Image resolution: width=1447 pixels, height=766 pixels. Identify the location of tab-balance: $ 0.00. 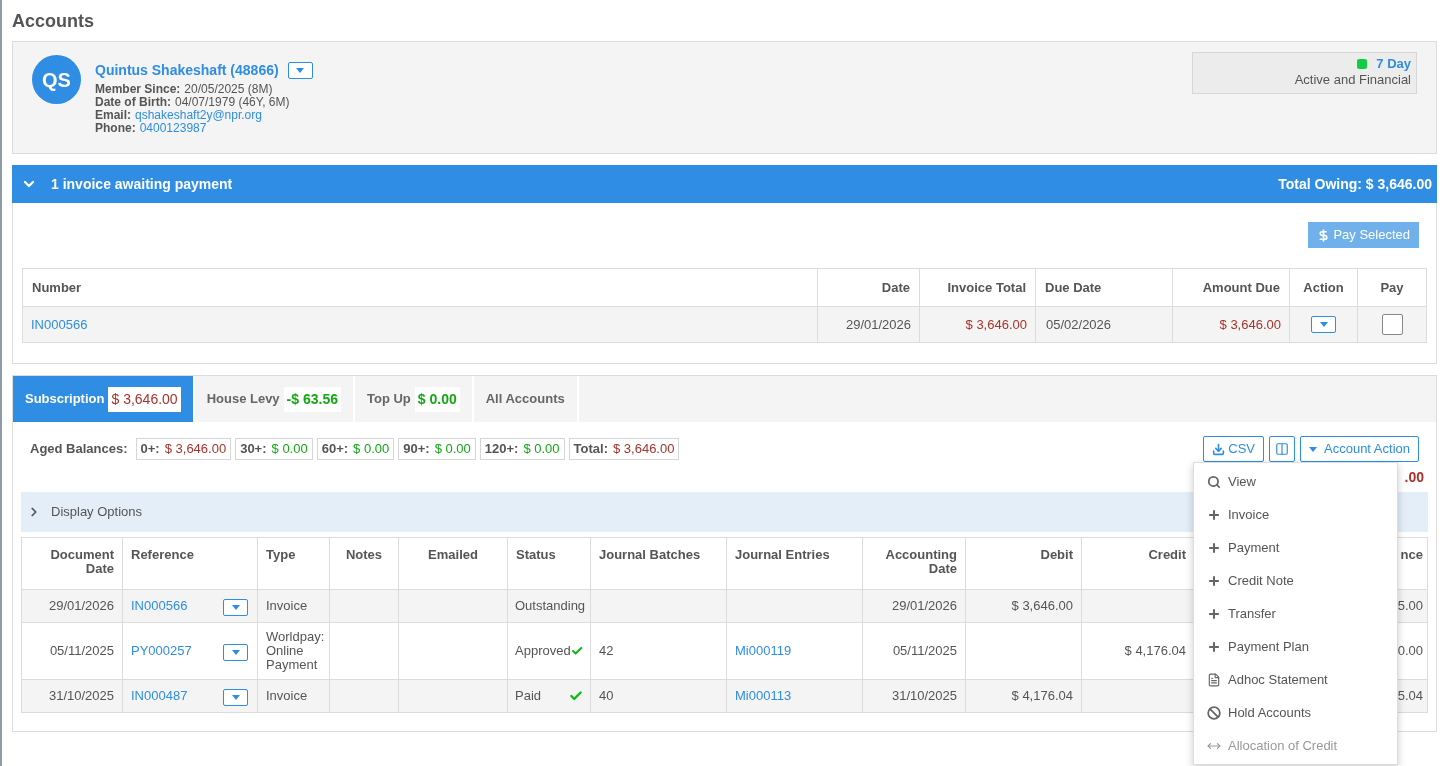
(437, 399).